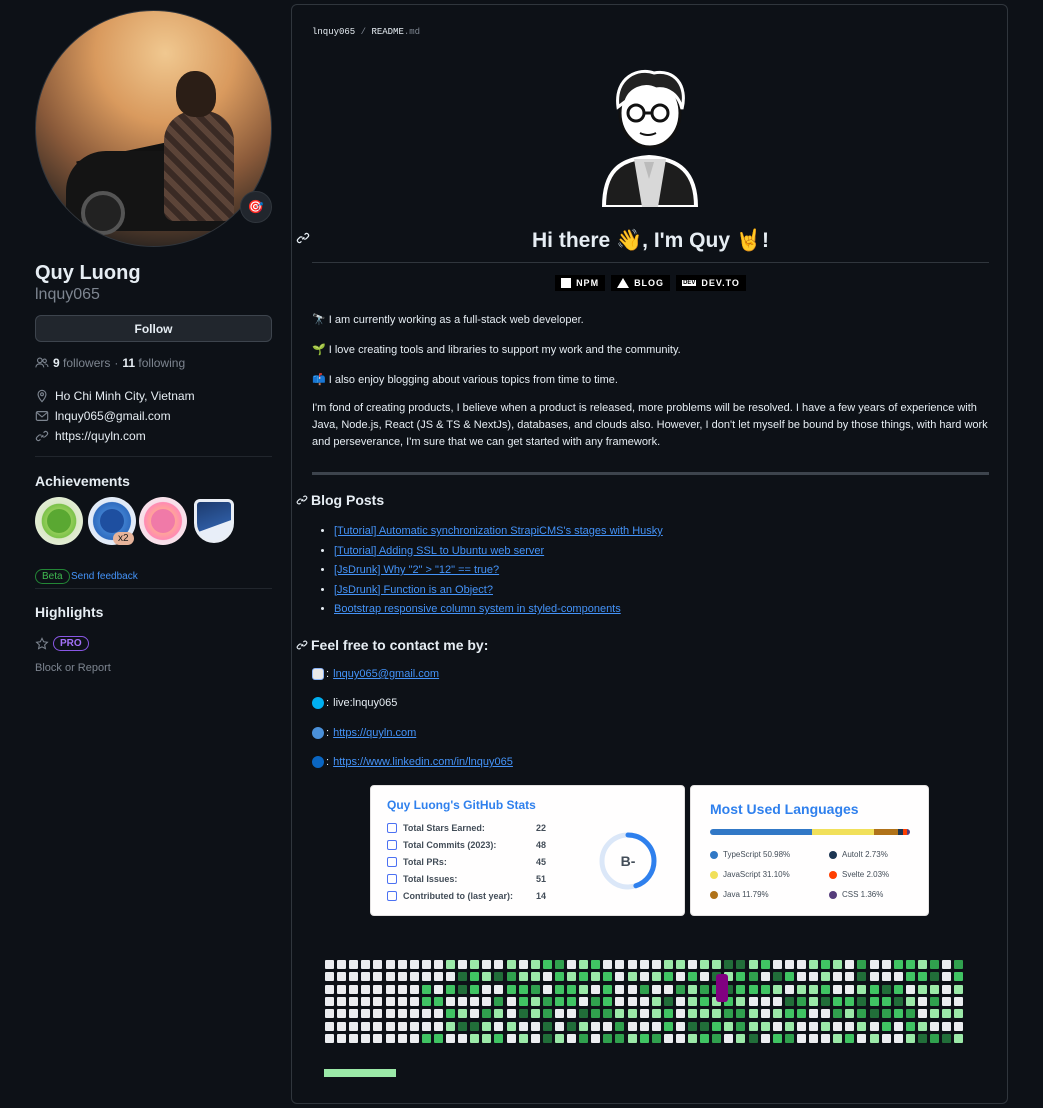  What do you see at coordinates (333, 32) in the screenshot?
I see `breadcrumb-user: lnquy065` at bounding box center [333, 32].